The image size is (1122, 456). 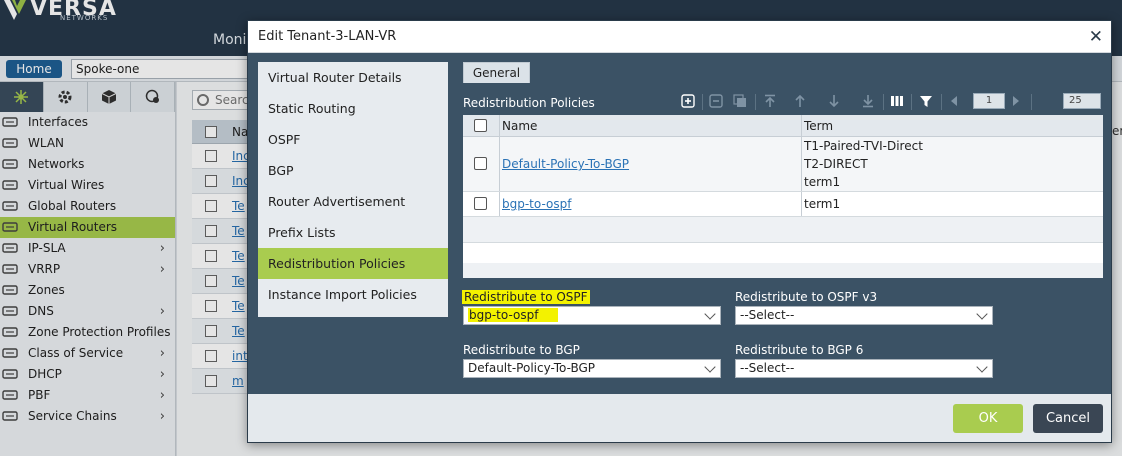 What do you see at coordinates (529, 103) in the screenshot?
I see `section-title: Redistribution Policies` at bounding box center [529, 103].